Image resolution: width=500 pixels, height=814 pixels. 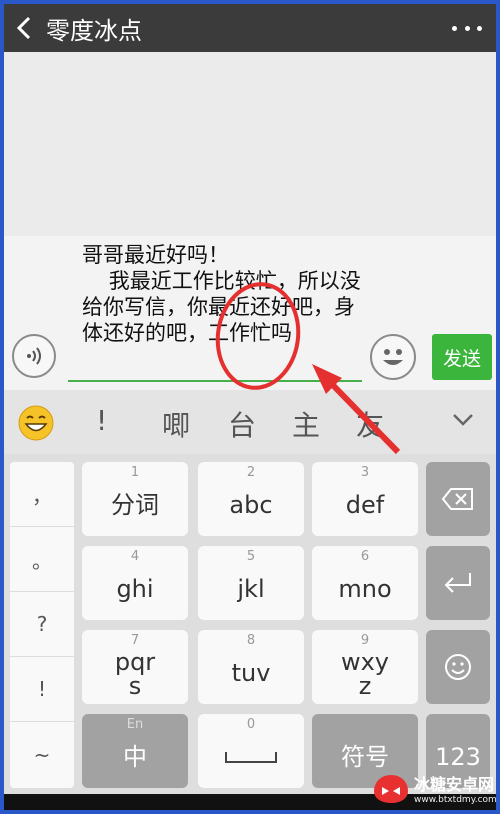 What do you see at coordinates (391, 789) in the screenshot?
I see `watermark-logo-icon` at bounding box center [391, 789].